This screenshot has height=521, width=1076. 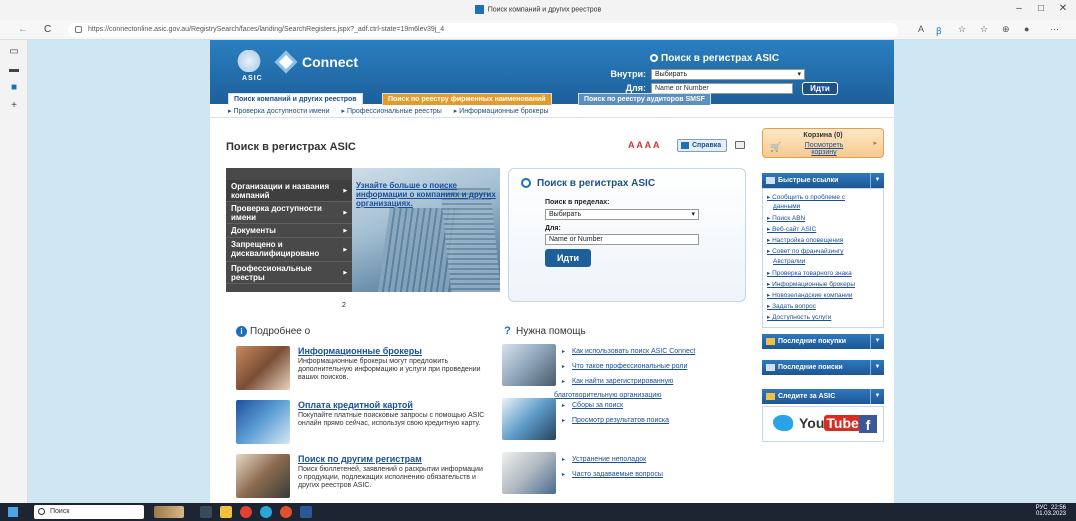 What do you see at coordinates (14, 271) in the screenshot?
I see `browser-sidebar: ▭ ▬ ■ +` at bounding box center [14, 271].